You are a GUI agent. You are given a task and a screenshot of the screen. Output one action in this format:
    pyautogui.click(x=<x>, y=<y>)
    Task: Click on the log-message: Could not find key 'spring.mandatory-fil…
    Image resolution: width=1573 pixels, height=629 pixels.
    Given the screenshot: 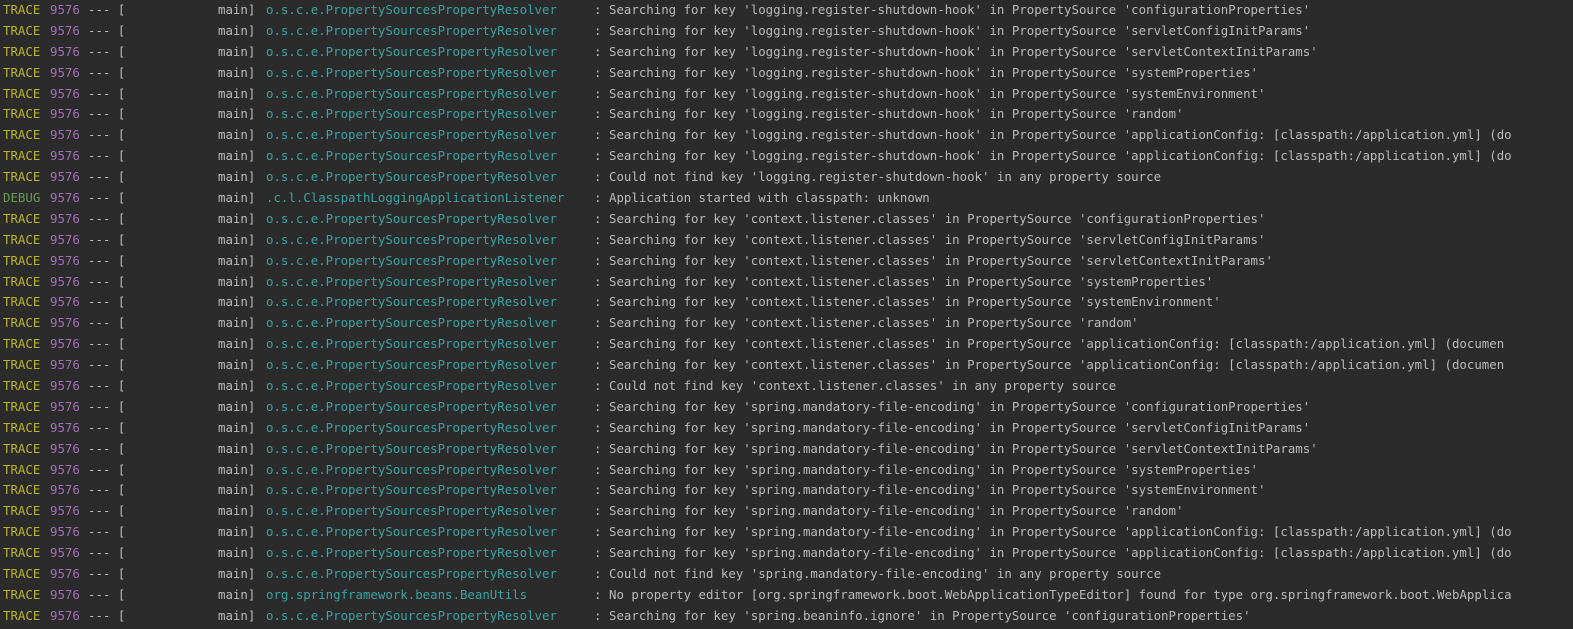 What is the action you would take?
    pyautogui.click(x=885, y=574)
    